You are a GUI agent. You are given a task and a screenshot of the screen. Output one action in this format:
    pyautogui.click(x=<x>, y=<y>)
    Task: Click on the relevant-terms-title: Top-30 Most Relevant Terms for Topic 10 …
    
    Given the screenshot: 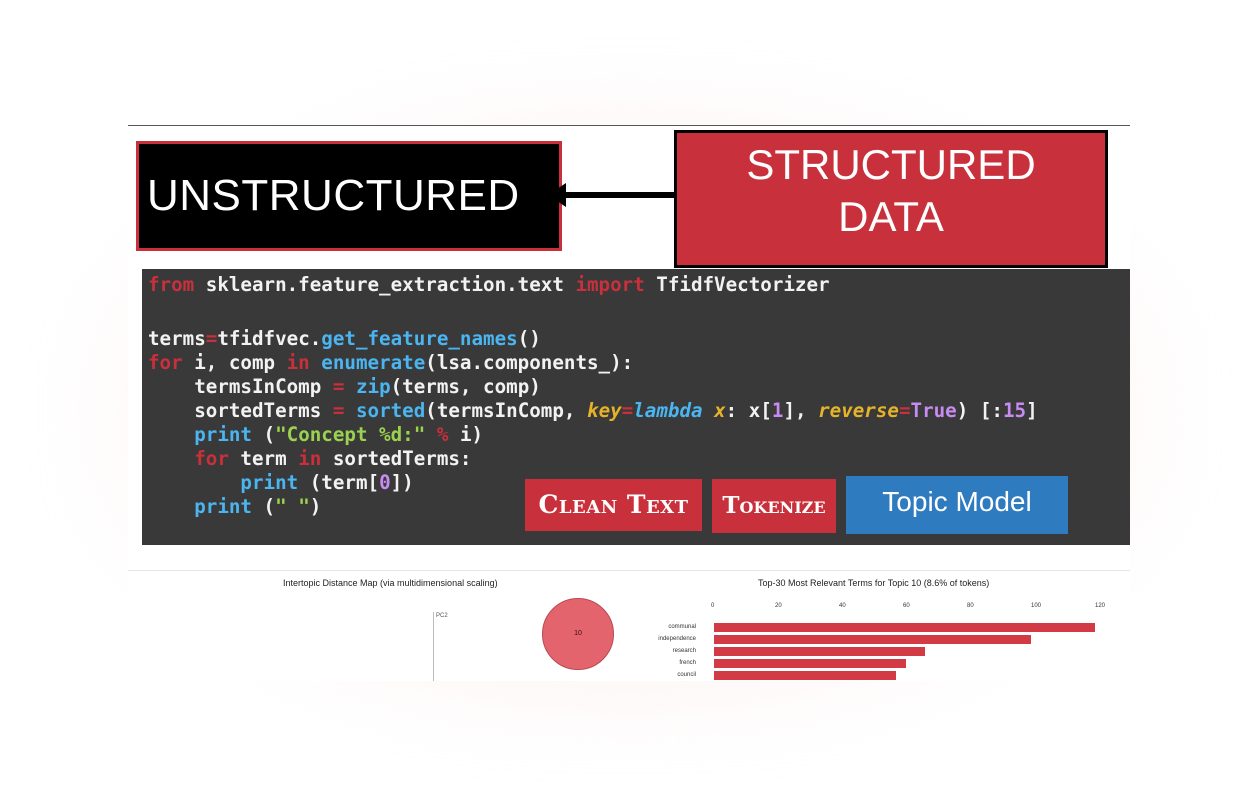 What is the action you would take?
    pyautogui.click(x=874, y=583)
    